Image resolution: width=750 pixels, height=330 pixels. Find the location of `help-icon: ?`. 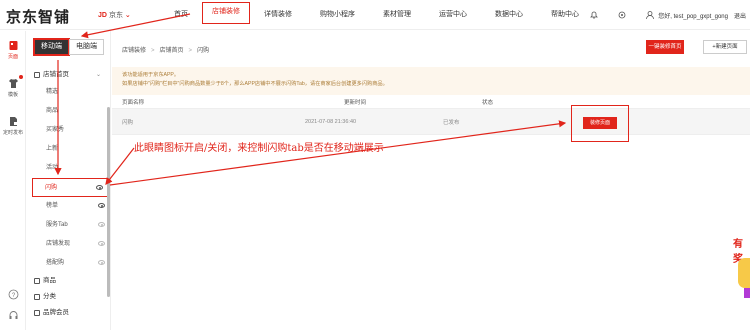

help-icon: ? is located at coordinates (13, 294).